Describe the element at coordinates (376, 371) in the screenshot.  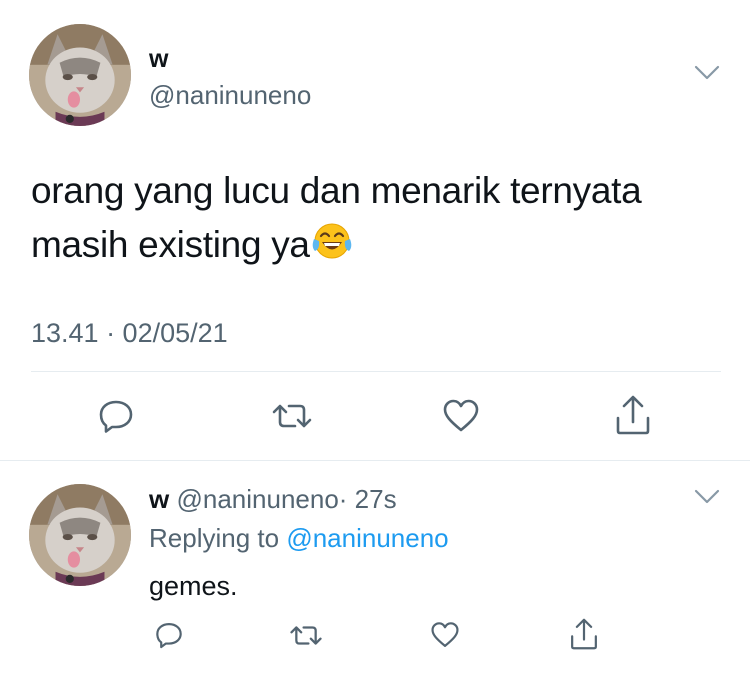
I see `divider` at that location.